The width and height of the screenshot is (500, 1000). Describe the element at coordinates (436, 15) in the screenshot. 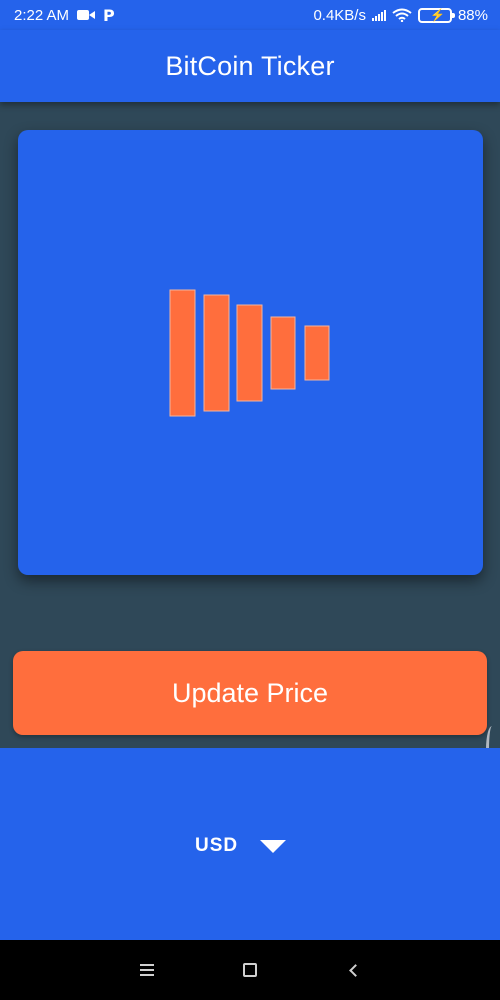

I see `battery-charging-icon: ⚡` at that location.